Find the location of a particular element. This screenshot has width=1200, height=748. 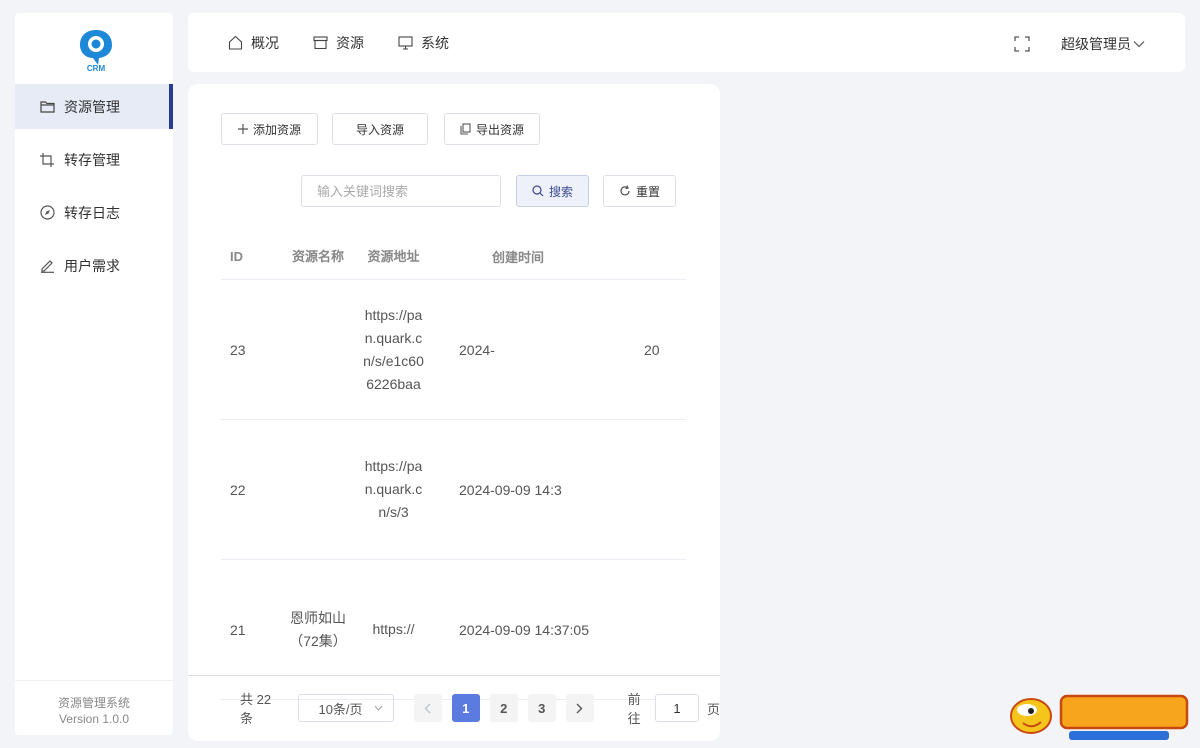

header-id: ID is located at coordinates (236, 256).